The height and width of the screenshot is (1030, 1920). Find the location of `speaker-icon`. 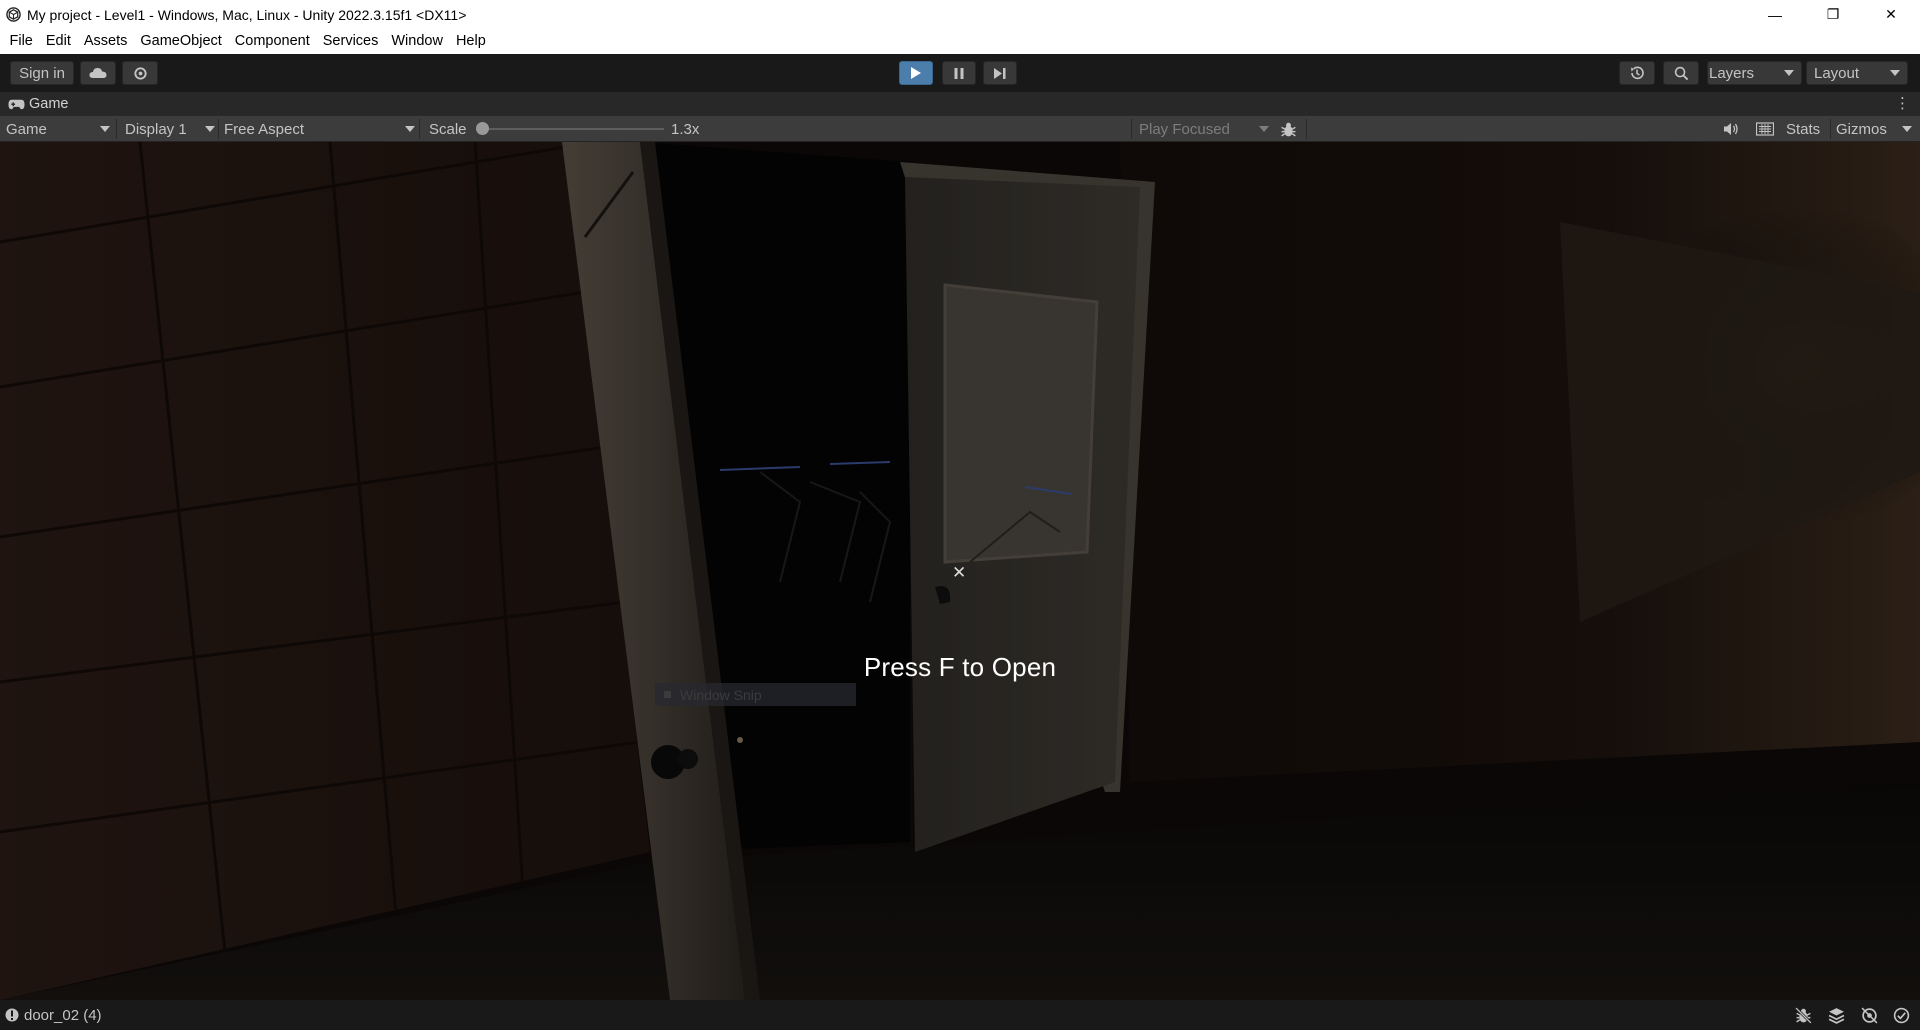

speaker-icon is located at coordinates (1731, 129).